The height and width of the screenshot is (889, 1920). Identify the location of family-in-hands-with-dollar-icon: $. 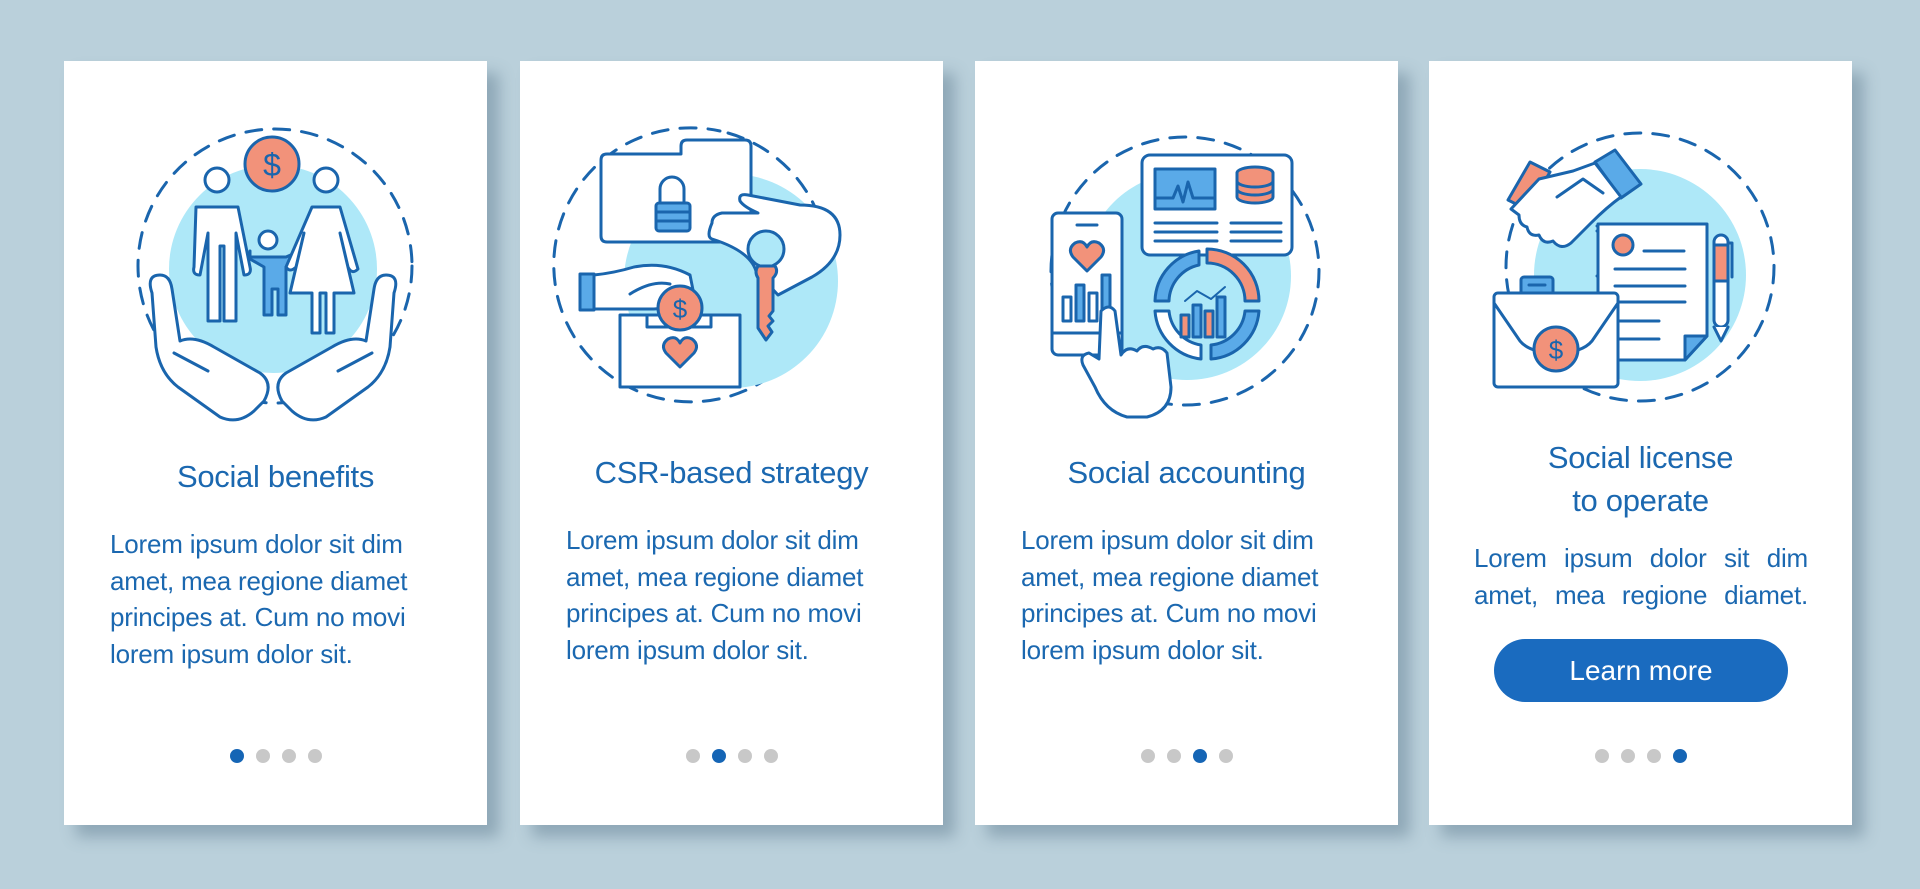
(275, 274).